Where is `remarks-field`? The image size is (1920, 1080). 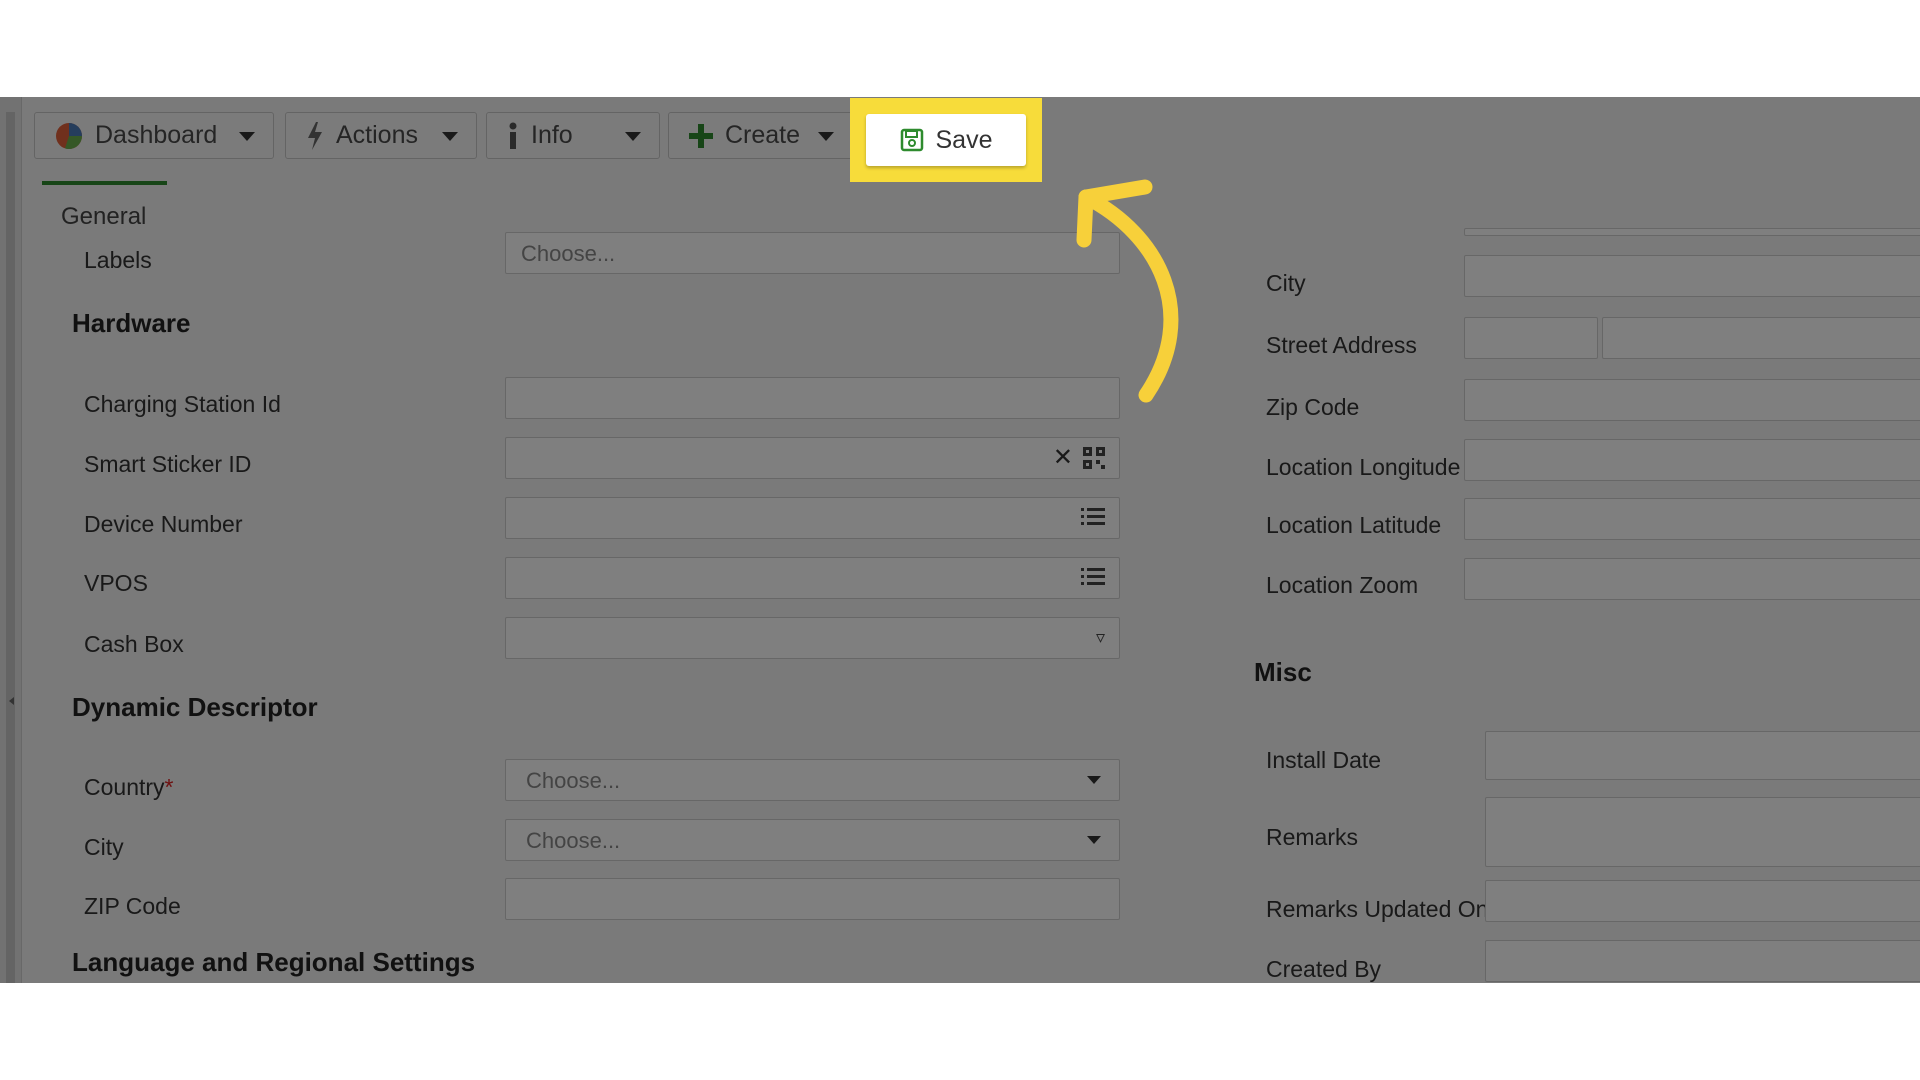
remarks-field is located at coordinates (1702, 832).